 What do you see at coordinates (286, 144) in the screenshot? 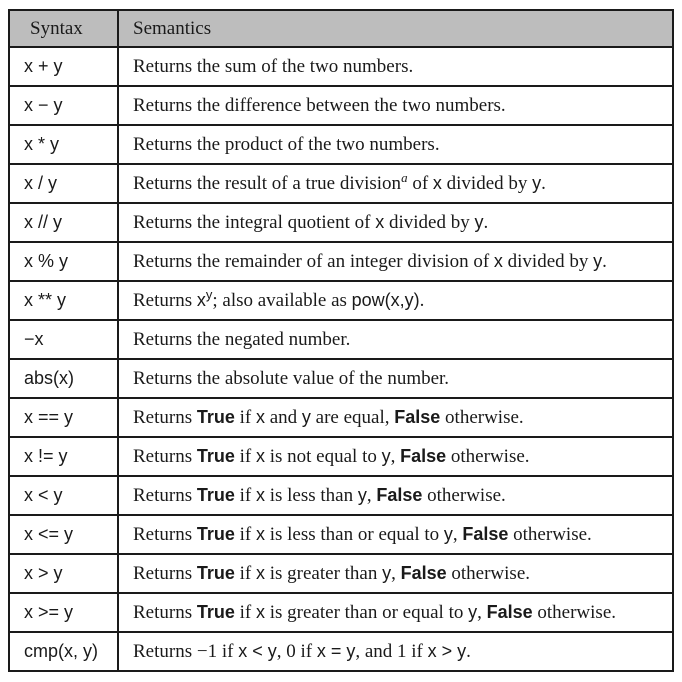
I see `semantics-txt-segment: Returns the product of the two numbers.` at bounding box center [286, 144].